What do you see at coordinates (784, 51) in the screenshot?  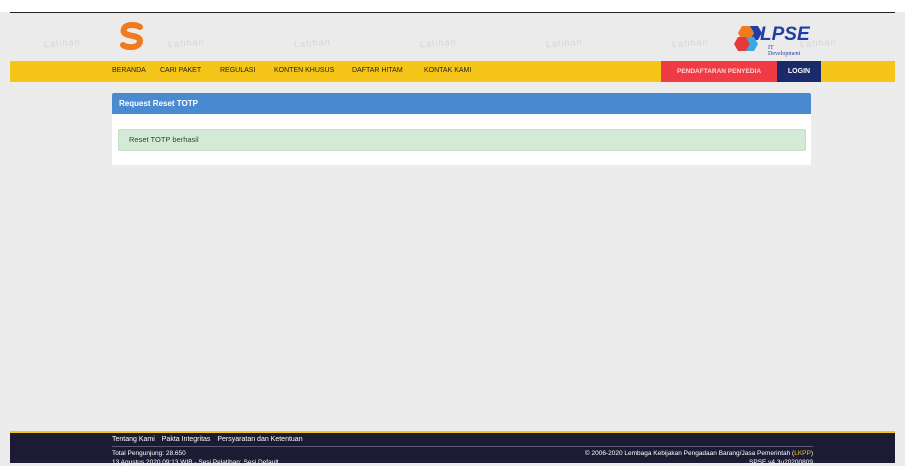 I see `lpse-logo-subtext: IT Development` at bounding box center [784, 51].